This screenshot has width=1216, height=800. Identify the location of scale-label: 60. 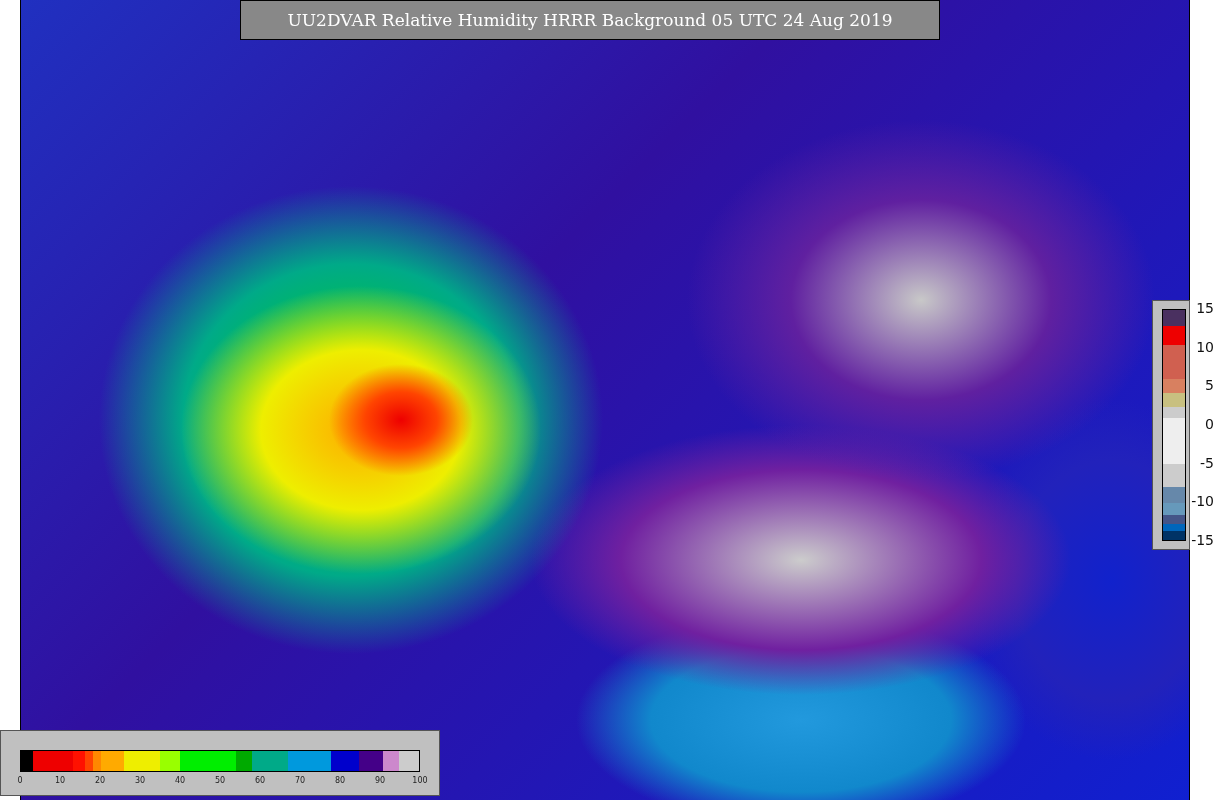
(260, 780).